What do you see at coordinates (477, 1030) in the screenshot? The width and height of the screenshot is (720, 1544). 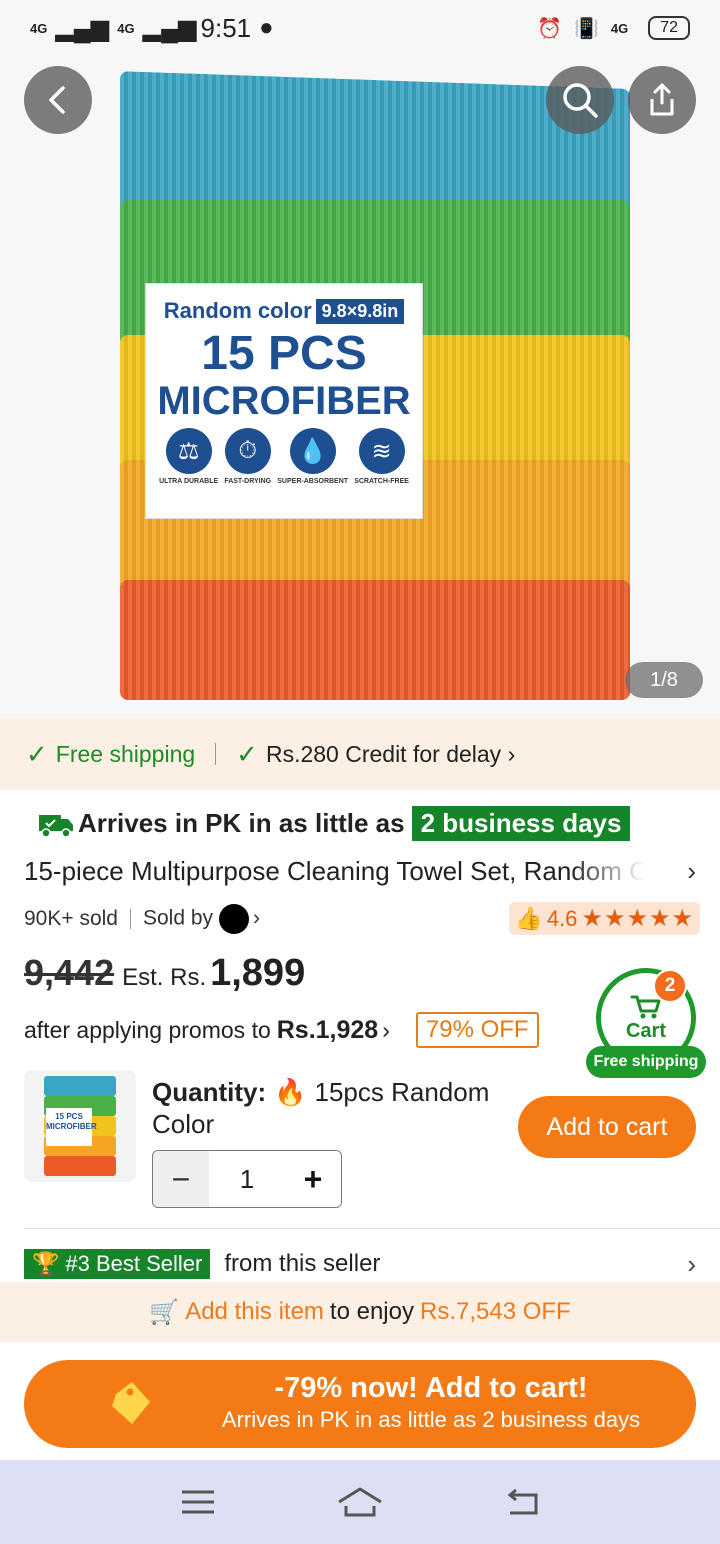 I see `discount-badge: 79% OFF` at bounding box center [477, 1030].